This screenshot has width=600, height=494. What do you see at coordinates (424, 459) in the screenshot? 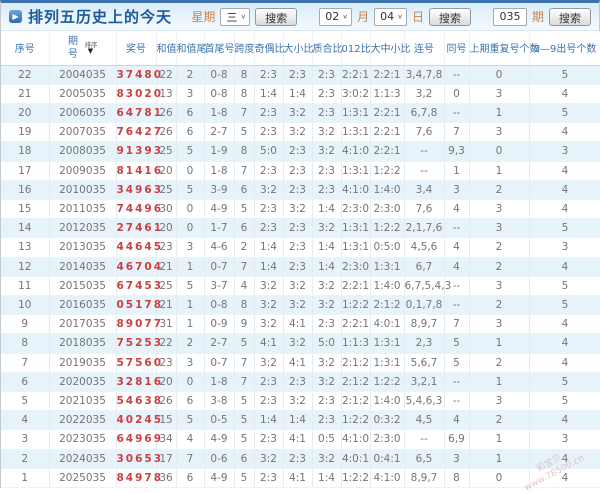
I see `cell-consecutive: 6,5` at bounding box center [424, 459].